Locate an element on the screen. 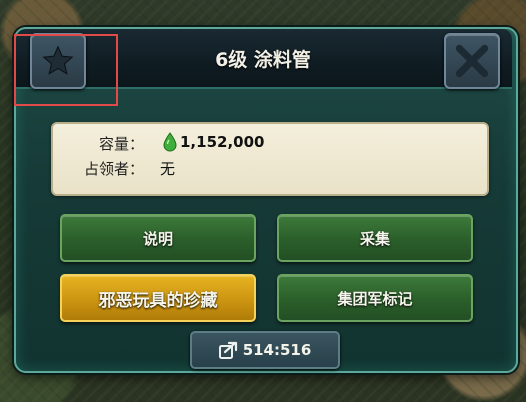 The height and width of the screenshot is (402, 526). coordinates-label: 514:516 is located at coordinates (277, 350).